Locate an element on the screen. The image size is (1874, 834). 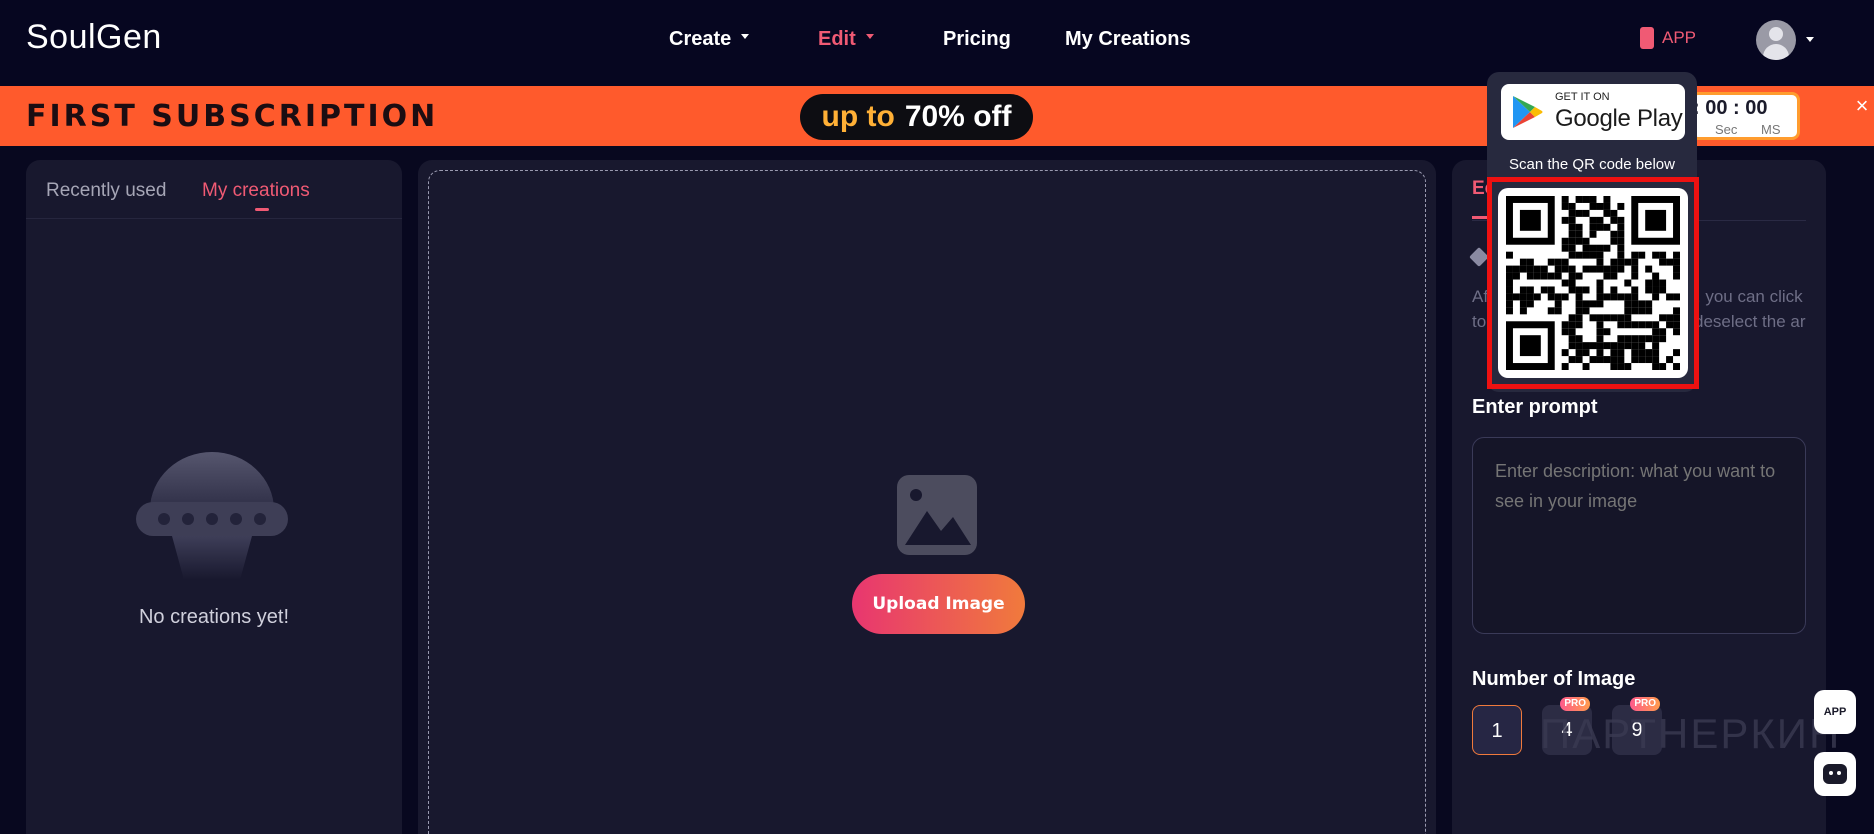
countdown-timer: : 00 : 00 Sec MS is located at coordinates (1745, 116).